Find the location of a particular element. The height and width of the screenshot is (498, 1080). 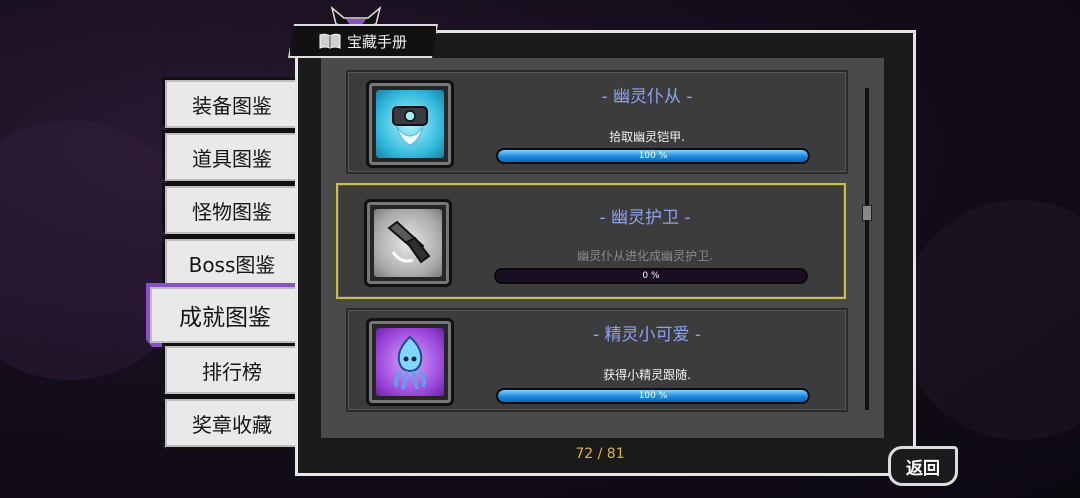

tab-leaderboard: 排行榜 is located at coordinates (232, 370).